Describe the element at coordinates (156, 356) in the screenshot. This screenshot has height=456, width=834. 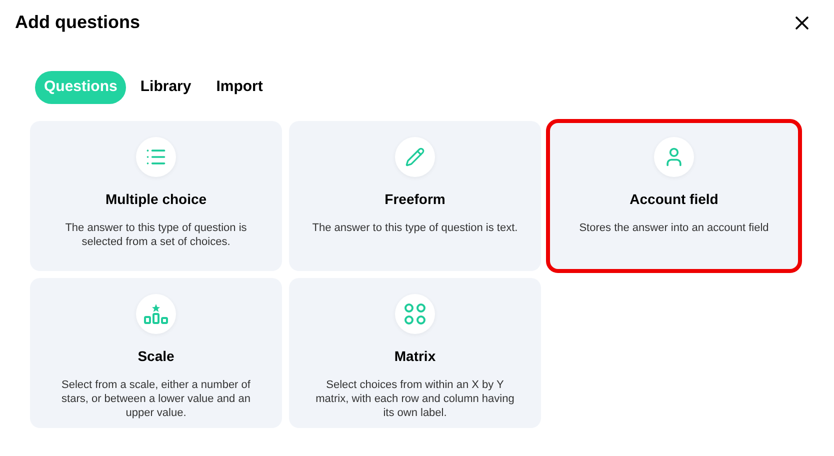
I see `card-title: Scale` at that location.